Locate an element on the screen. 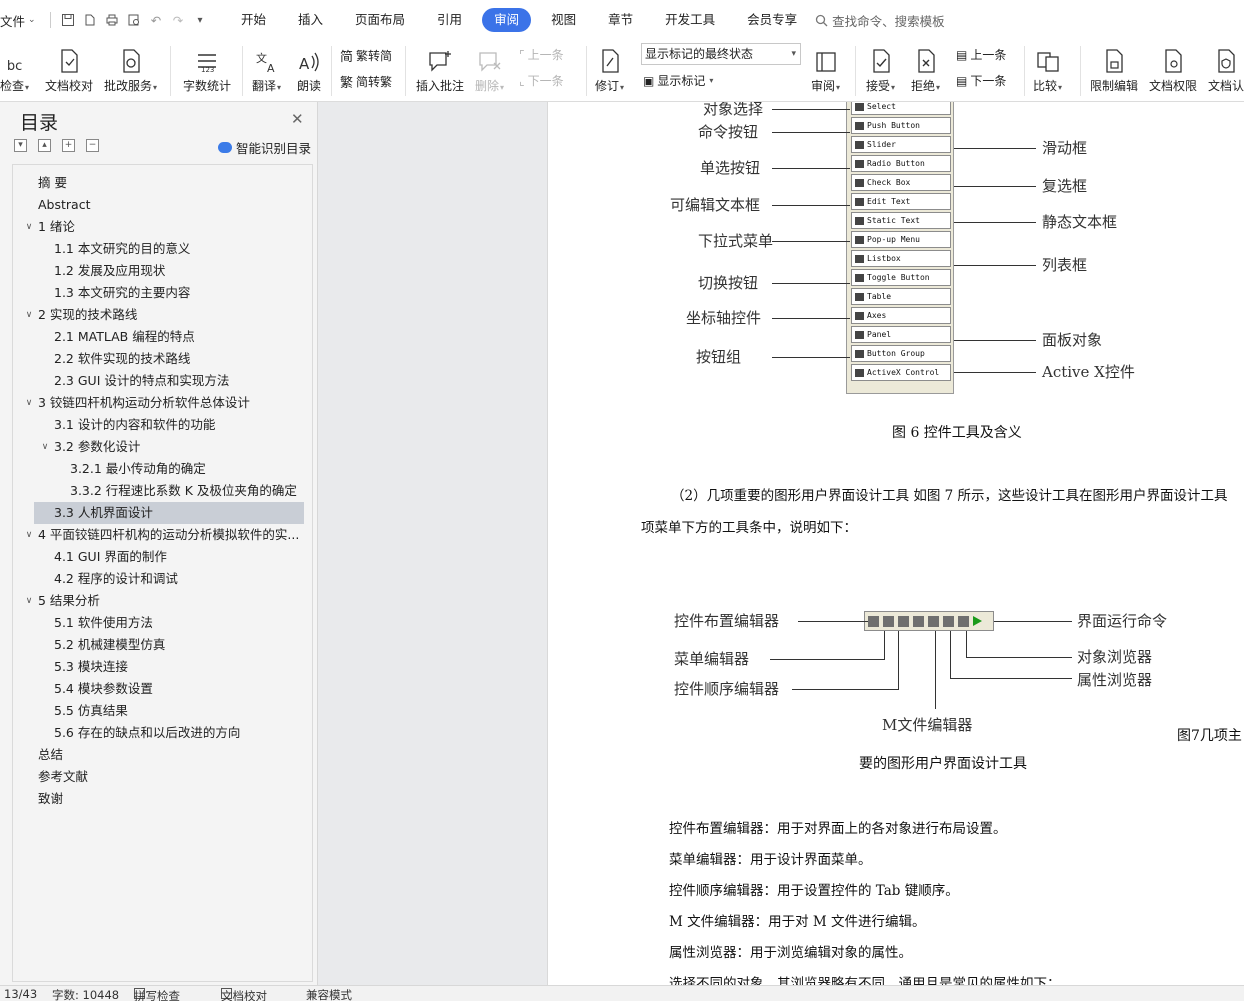  print-preview-icon is located at coordinates (134, 20).